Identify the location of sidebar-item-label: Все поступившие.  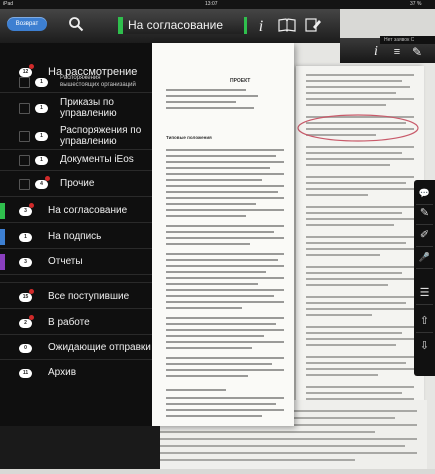
(89, 296).